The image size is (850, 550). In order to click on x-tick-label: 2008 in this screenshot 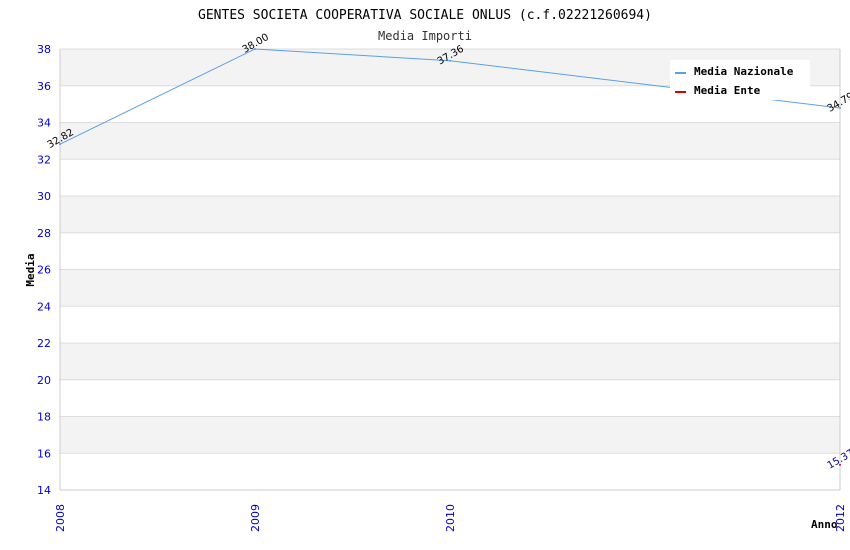, I will do `click(60, 518)`.